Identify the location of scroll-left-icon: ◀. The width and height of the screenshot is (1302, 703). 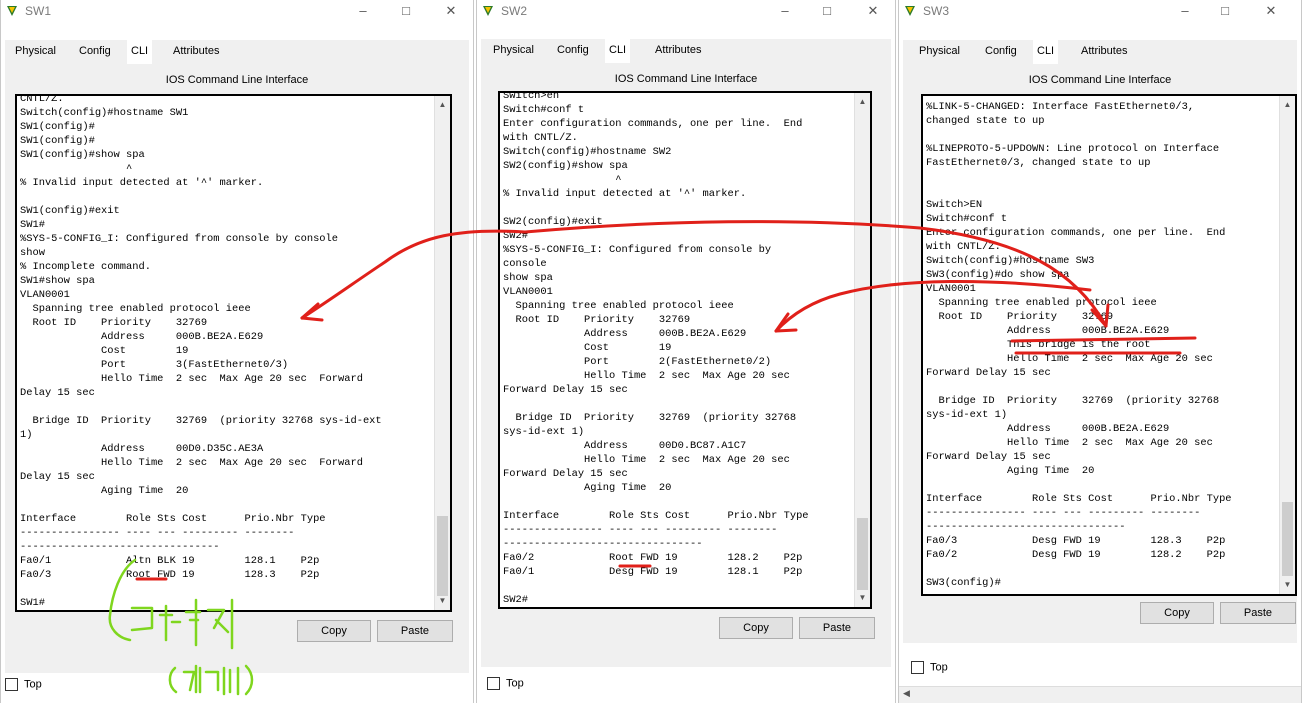
(906, 693).